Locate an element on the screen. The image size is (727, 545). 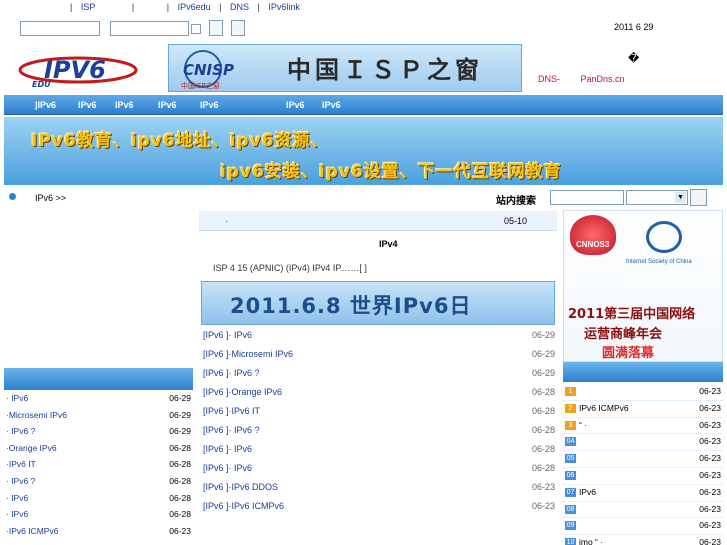
login-button is located at coordinates (216, 28).